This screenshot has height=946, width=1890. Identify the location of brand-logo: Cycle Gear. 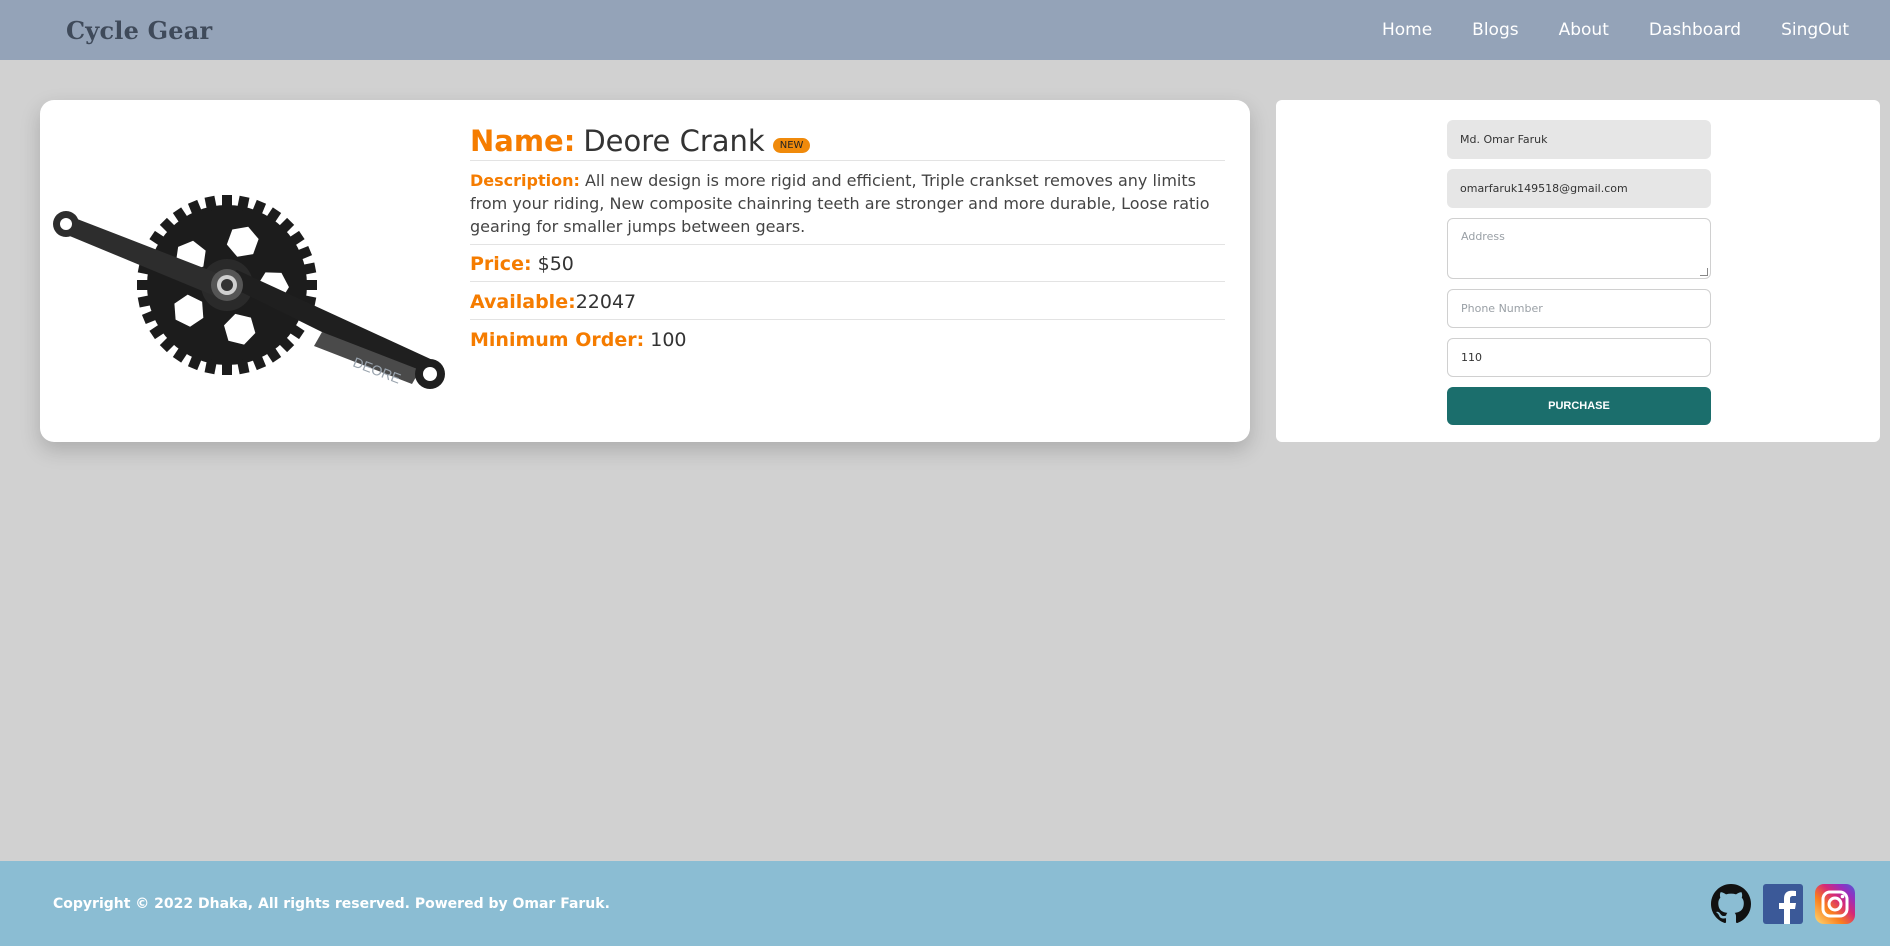
(139, 30).